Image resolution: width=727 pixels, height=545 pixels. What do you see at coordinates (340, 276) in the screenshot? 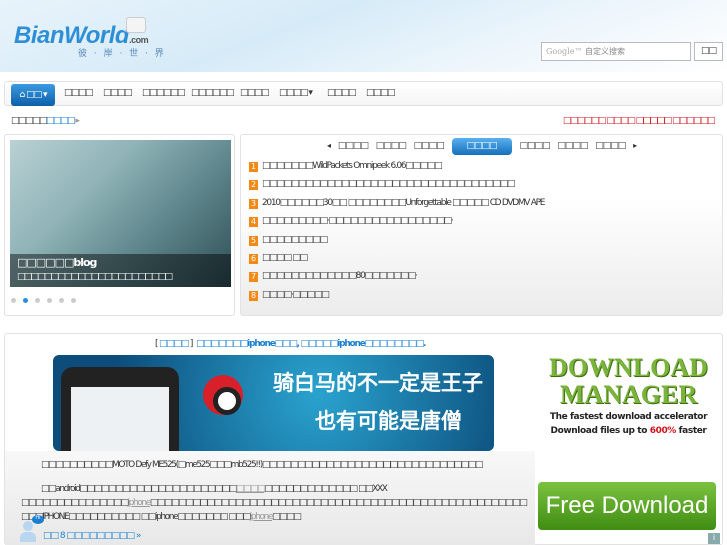
I see `news-title: □□□□□□□□□□□□□80□□□□□□□·` at bounding box center [340, 276].